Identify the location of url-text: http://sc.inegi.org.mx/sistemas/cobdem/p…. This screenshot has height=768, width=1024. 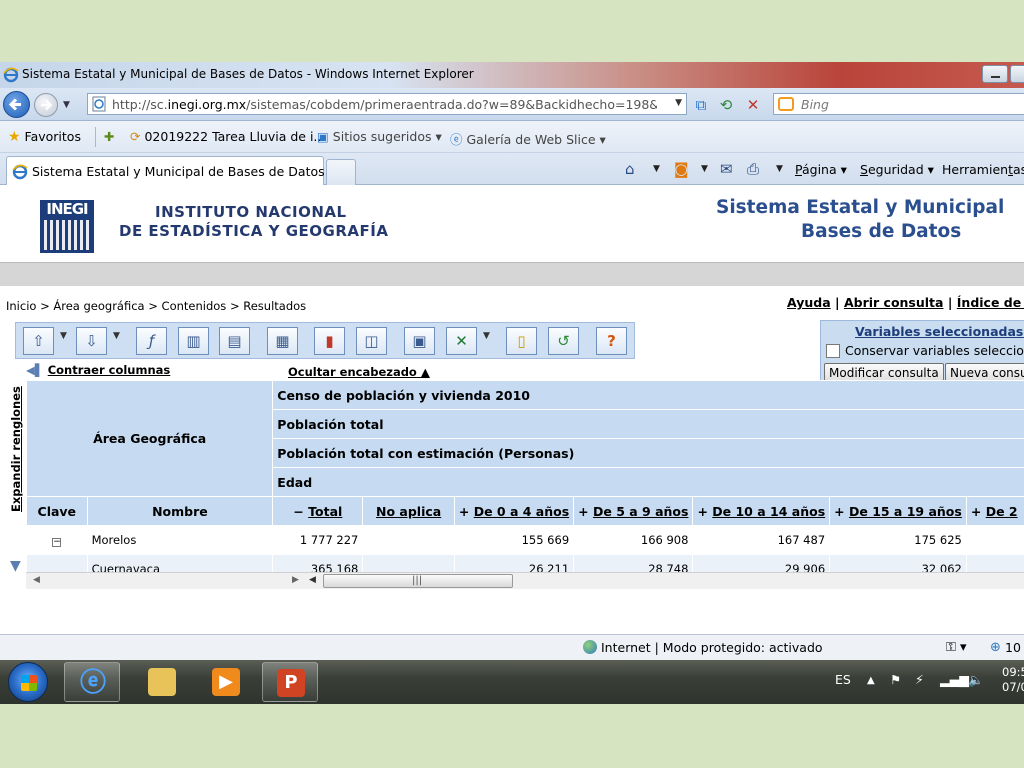
(384, 104).